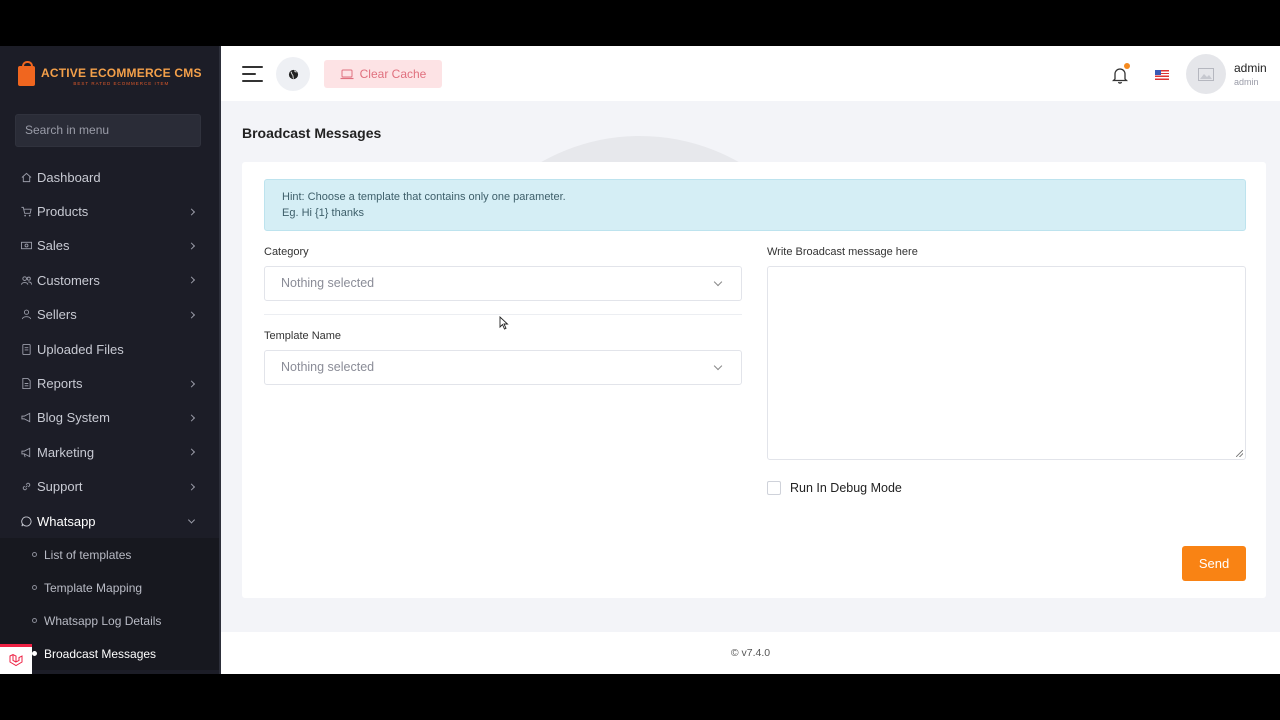 The image size is (1280, 720). What do you see at coordinates (252, 74) in the screenshot?
I see `menu-toggle-icon` at bounding box center [252, 74].